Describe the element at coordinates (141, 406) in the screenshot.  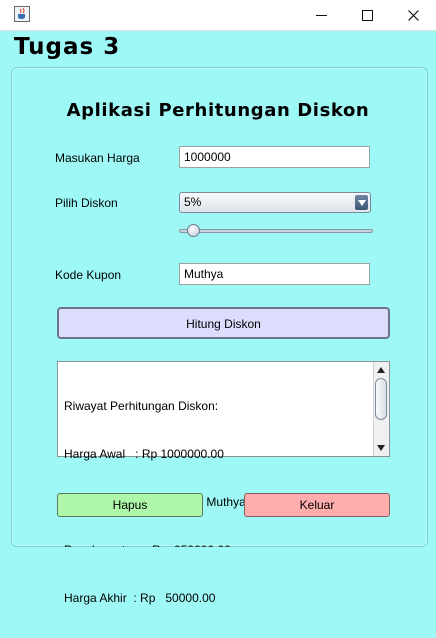
I see `history-line: Riwayat Perhitungan Diskon:` at that location.